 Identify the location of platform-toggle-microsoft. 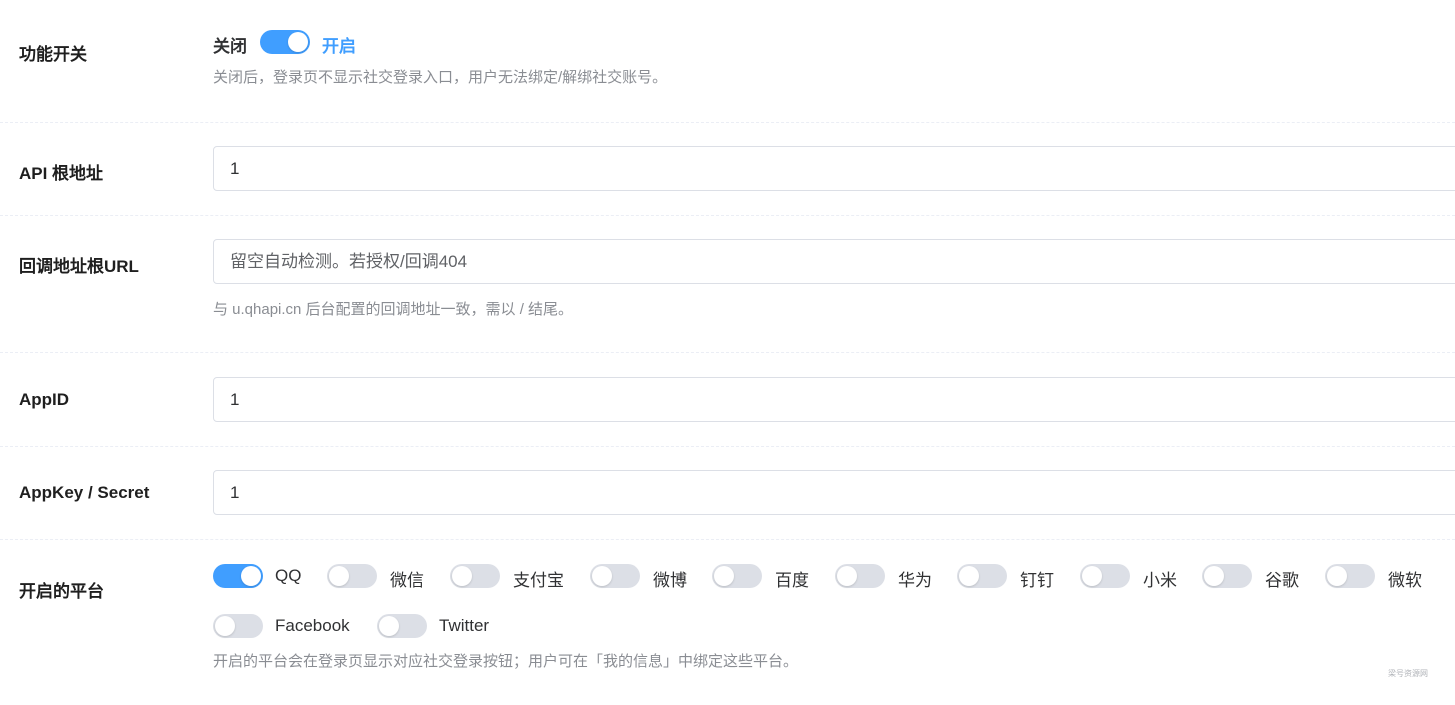
(1350, 576).